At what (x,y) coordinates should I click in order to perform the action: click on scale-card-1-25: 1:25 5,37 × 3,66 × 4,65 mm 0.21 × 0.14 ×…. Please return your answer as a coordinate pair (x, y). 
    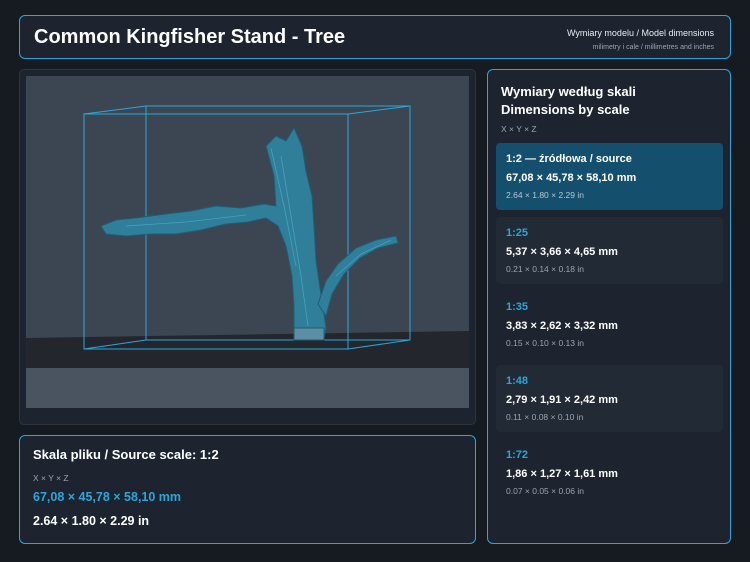
    Looking at the image, I should click on (609, 250).